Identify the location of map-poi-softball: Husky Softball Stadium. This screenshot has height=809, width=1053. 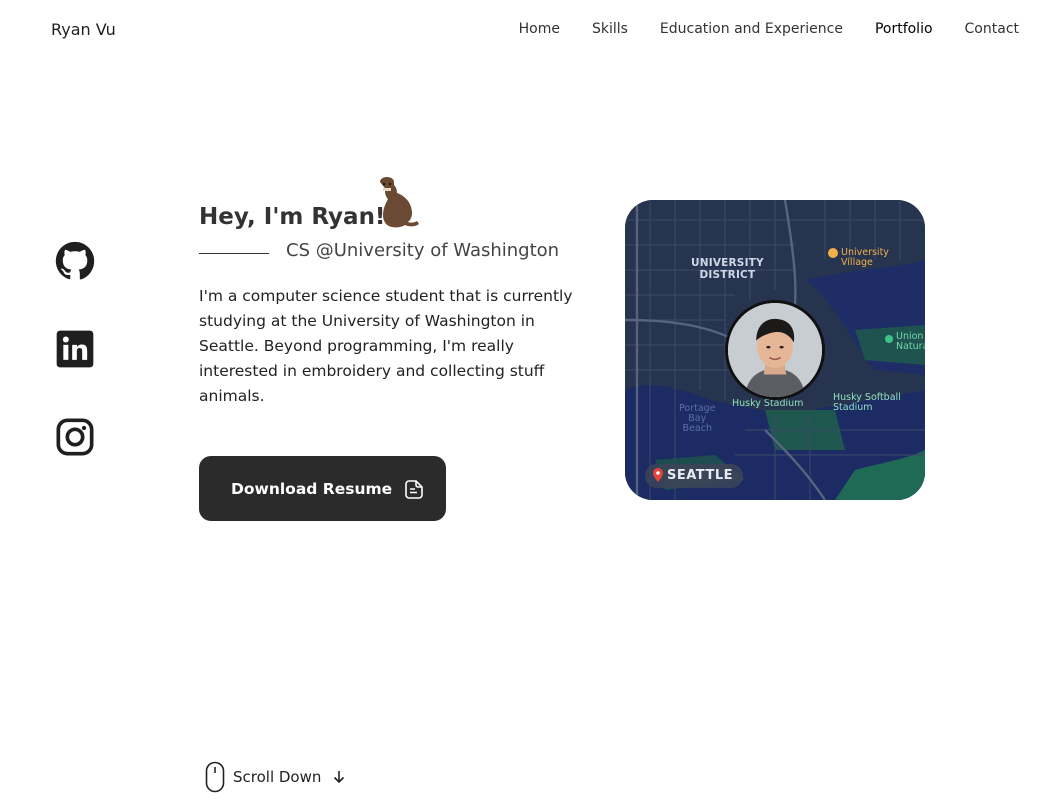
(867, 402).